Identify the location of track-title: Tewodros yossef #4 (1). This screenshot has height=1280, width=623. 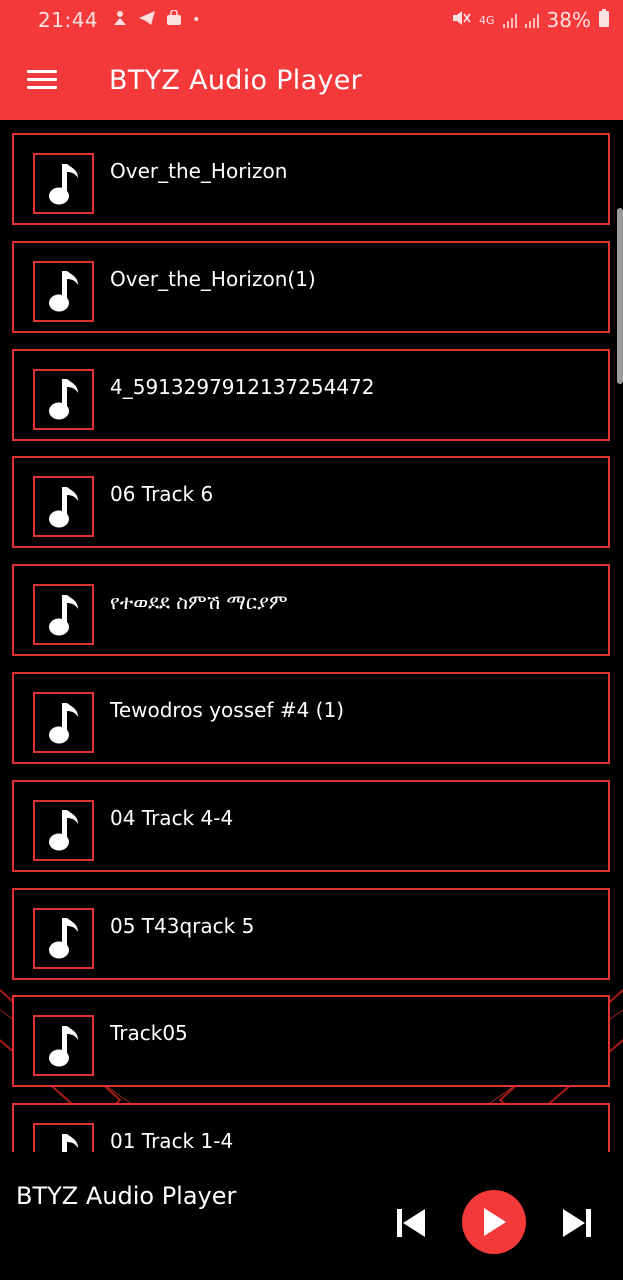
(227, 710).